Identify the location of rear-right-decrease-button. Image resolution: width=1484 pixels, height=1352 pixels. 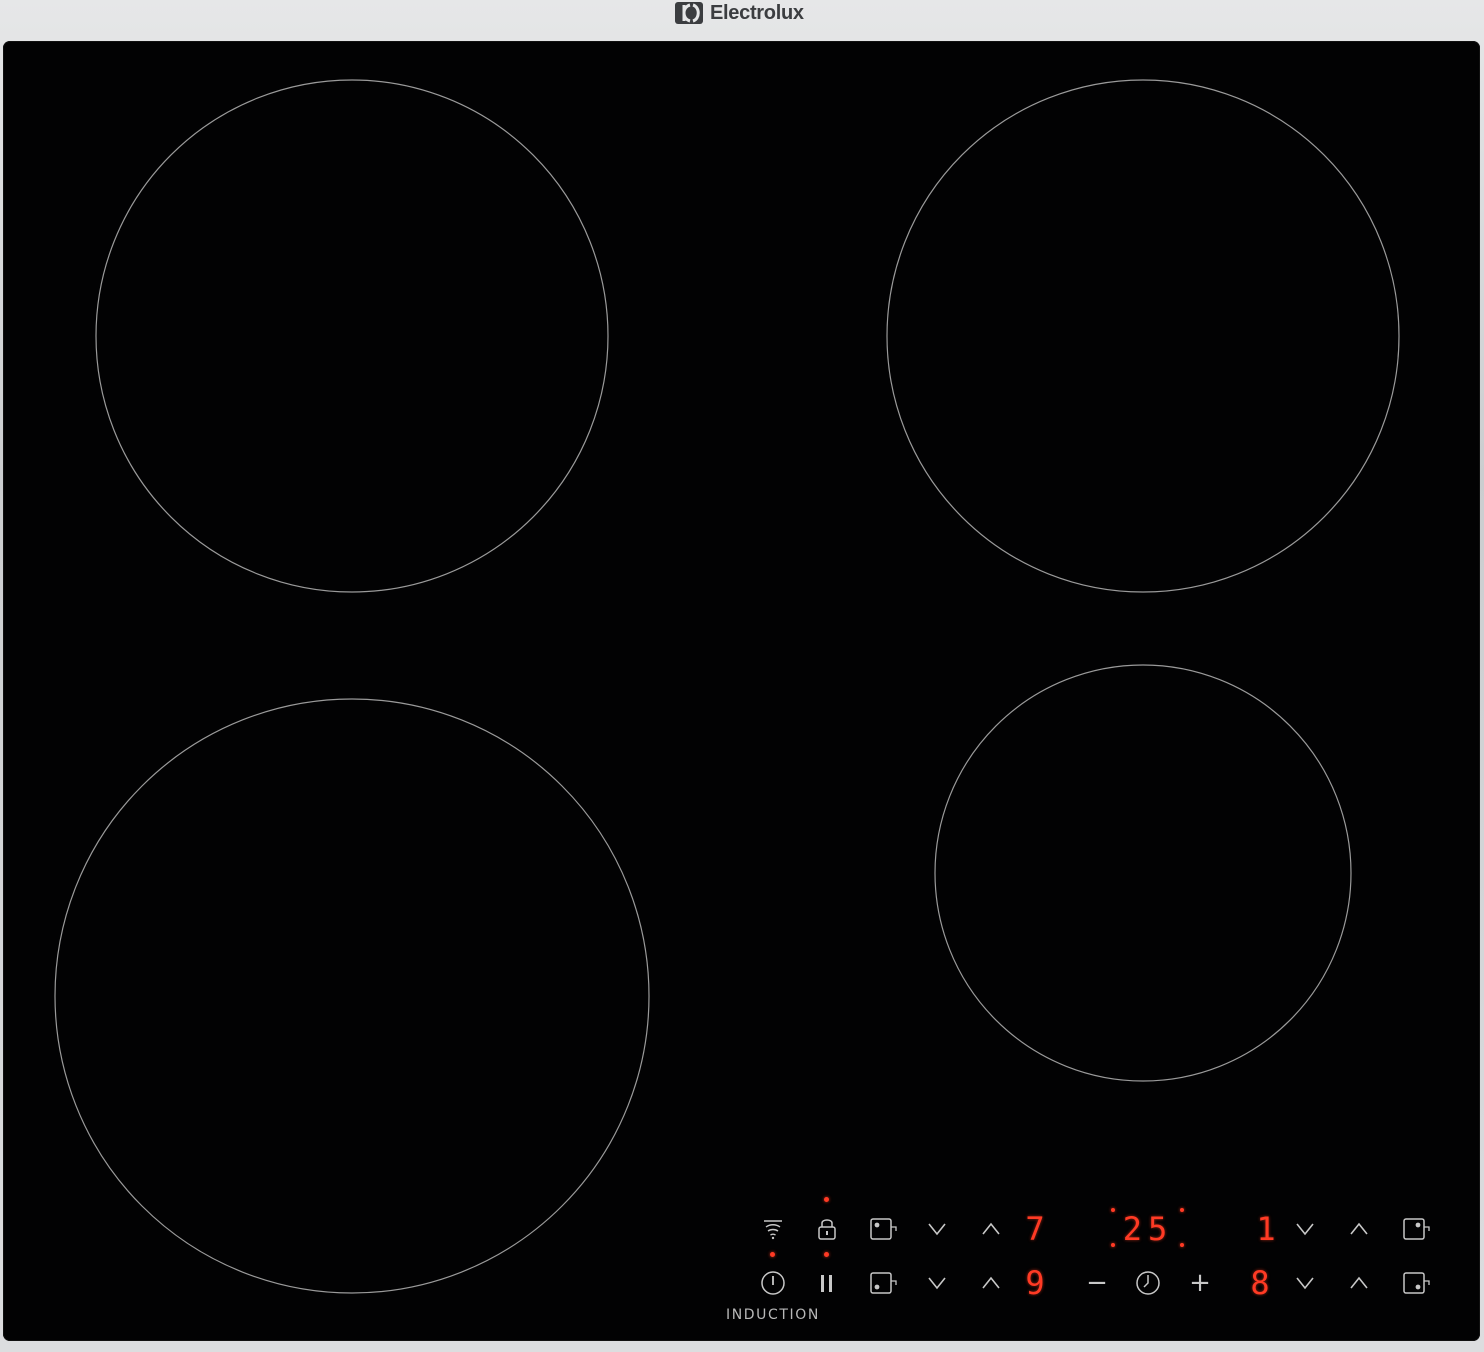
(1305, 1229).